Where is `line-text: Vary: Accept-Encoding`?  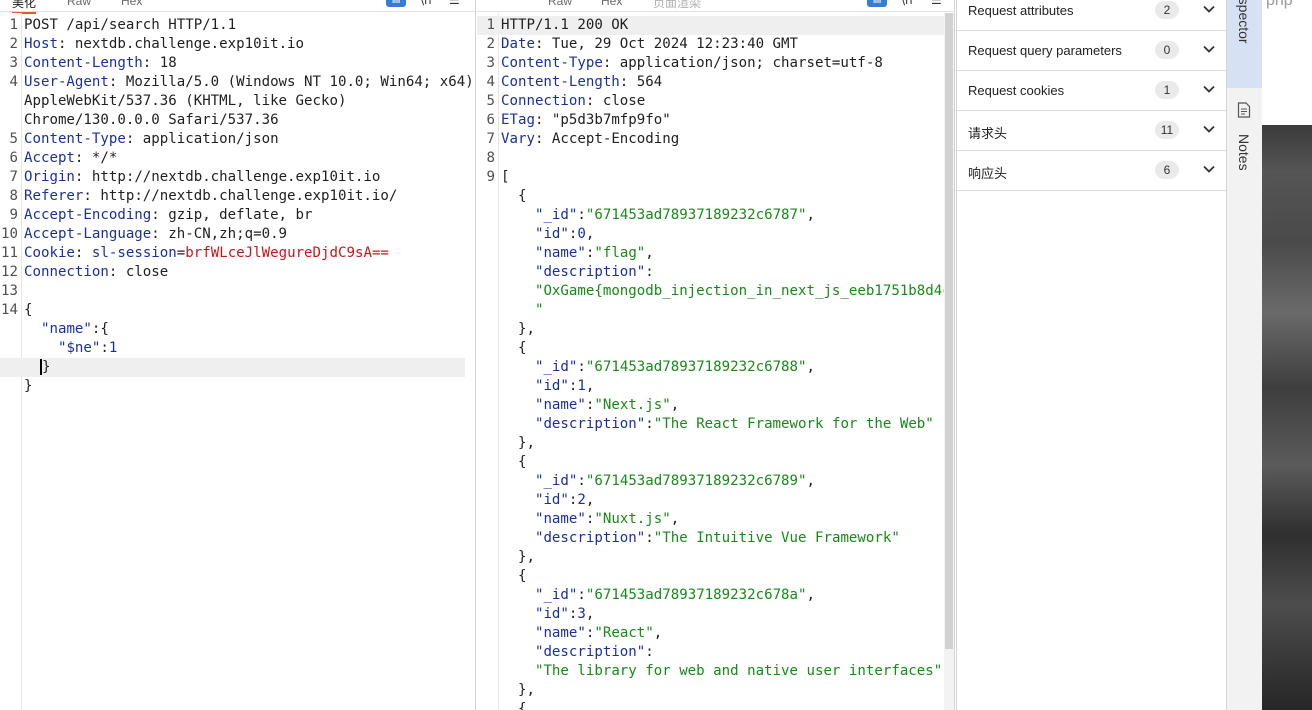
line-text: Vary: Accept-Encoding is located at coordinates (590, 139).